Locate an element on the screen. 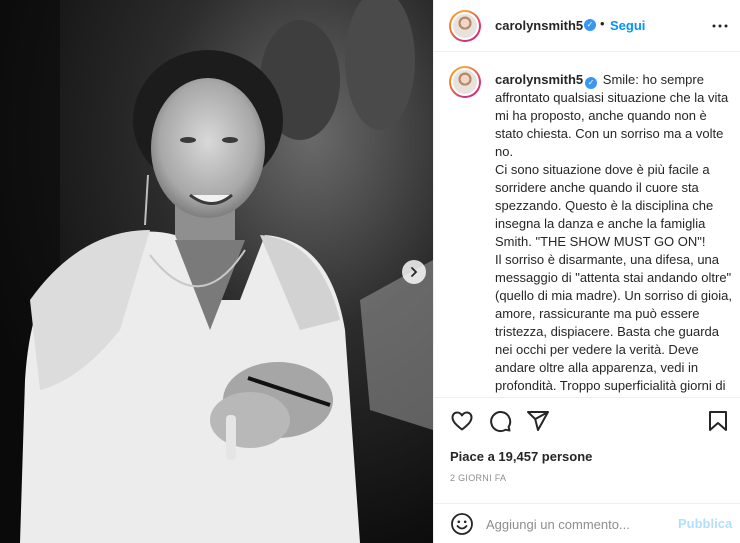 This screenshot has width=740, height=543. bookmark-icon is located at coordinates (718, 421).